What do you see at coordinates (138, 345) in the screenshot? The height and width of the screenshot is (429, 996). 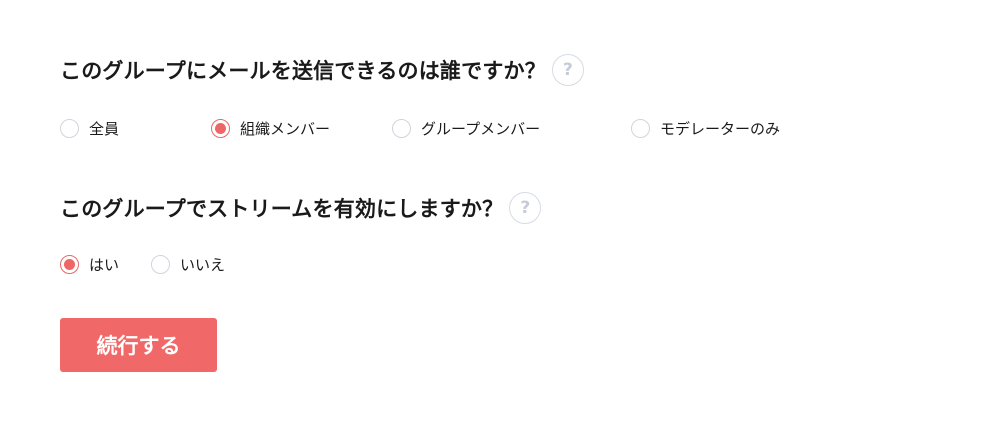 I see `continue-button: 続行する` at bounding box center [138, 345].